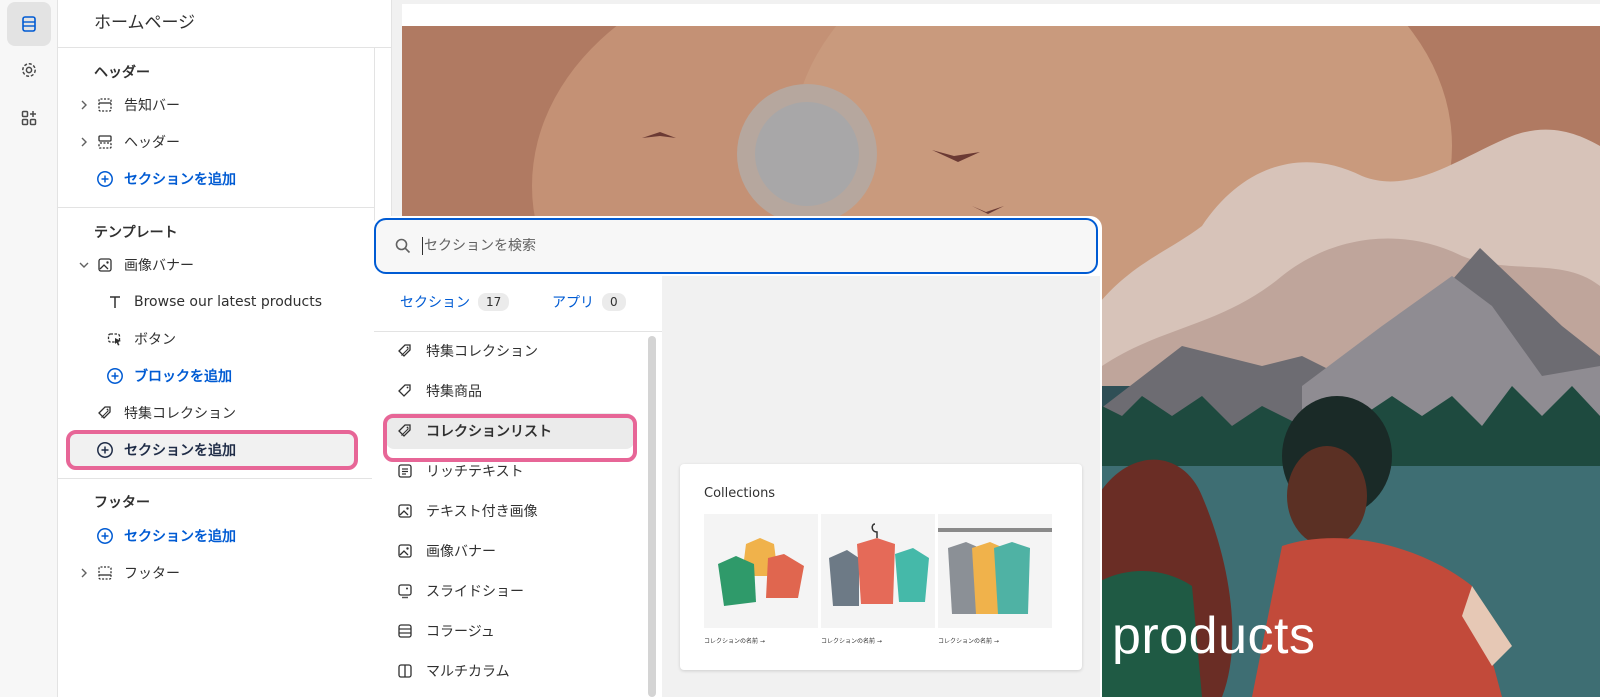 The image size is (1600, 697). I want to click on icon-rail, so click(29, 348).